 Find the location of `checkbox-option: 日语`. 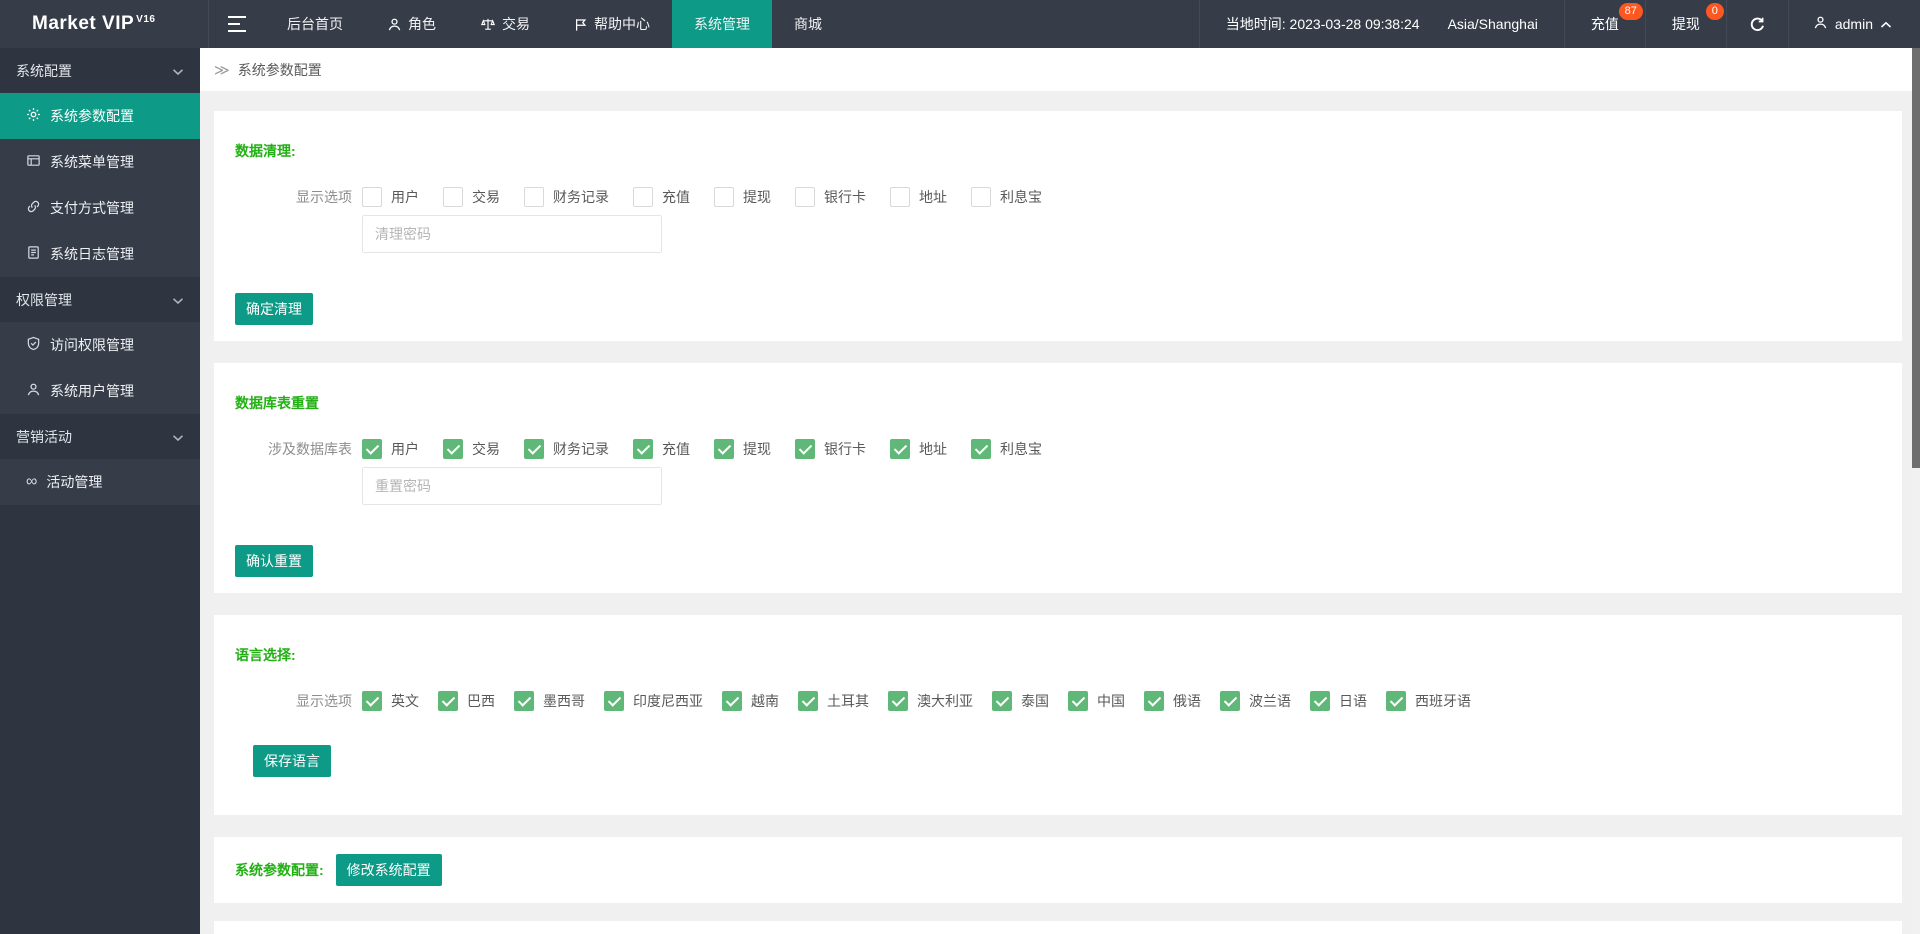

checkbox-option: 日语 is located at coordinates (1338, 701).